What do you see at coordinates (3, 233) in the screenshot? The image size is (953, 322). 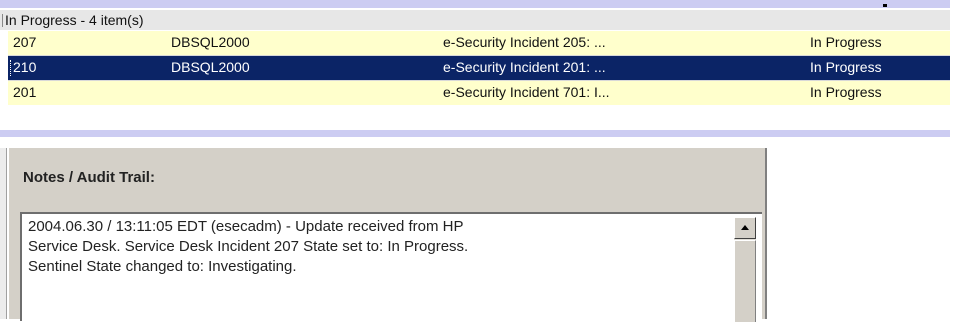 I see `panel-left-edge` at bounding box center [3, 233].